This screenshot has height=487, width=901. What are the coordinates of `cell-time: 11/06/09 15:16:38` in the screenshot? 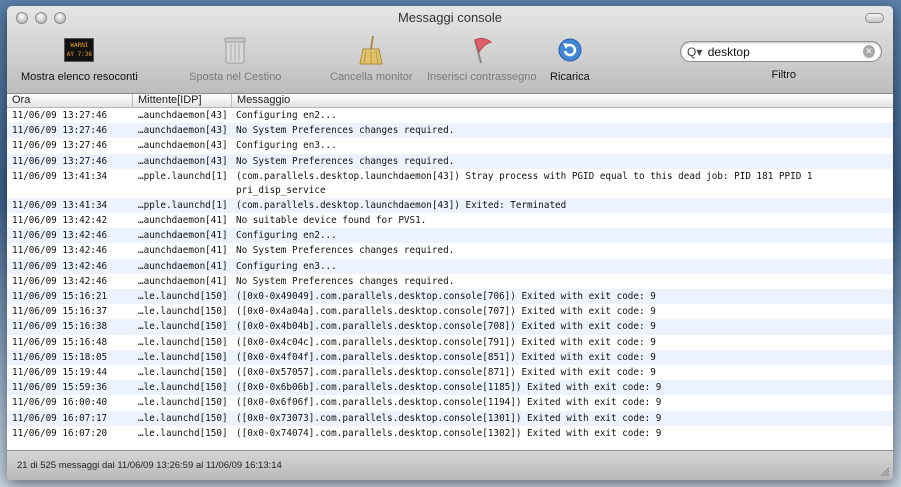 It's located at (60, 327).